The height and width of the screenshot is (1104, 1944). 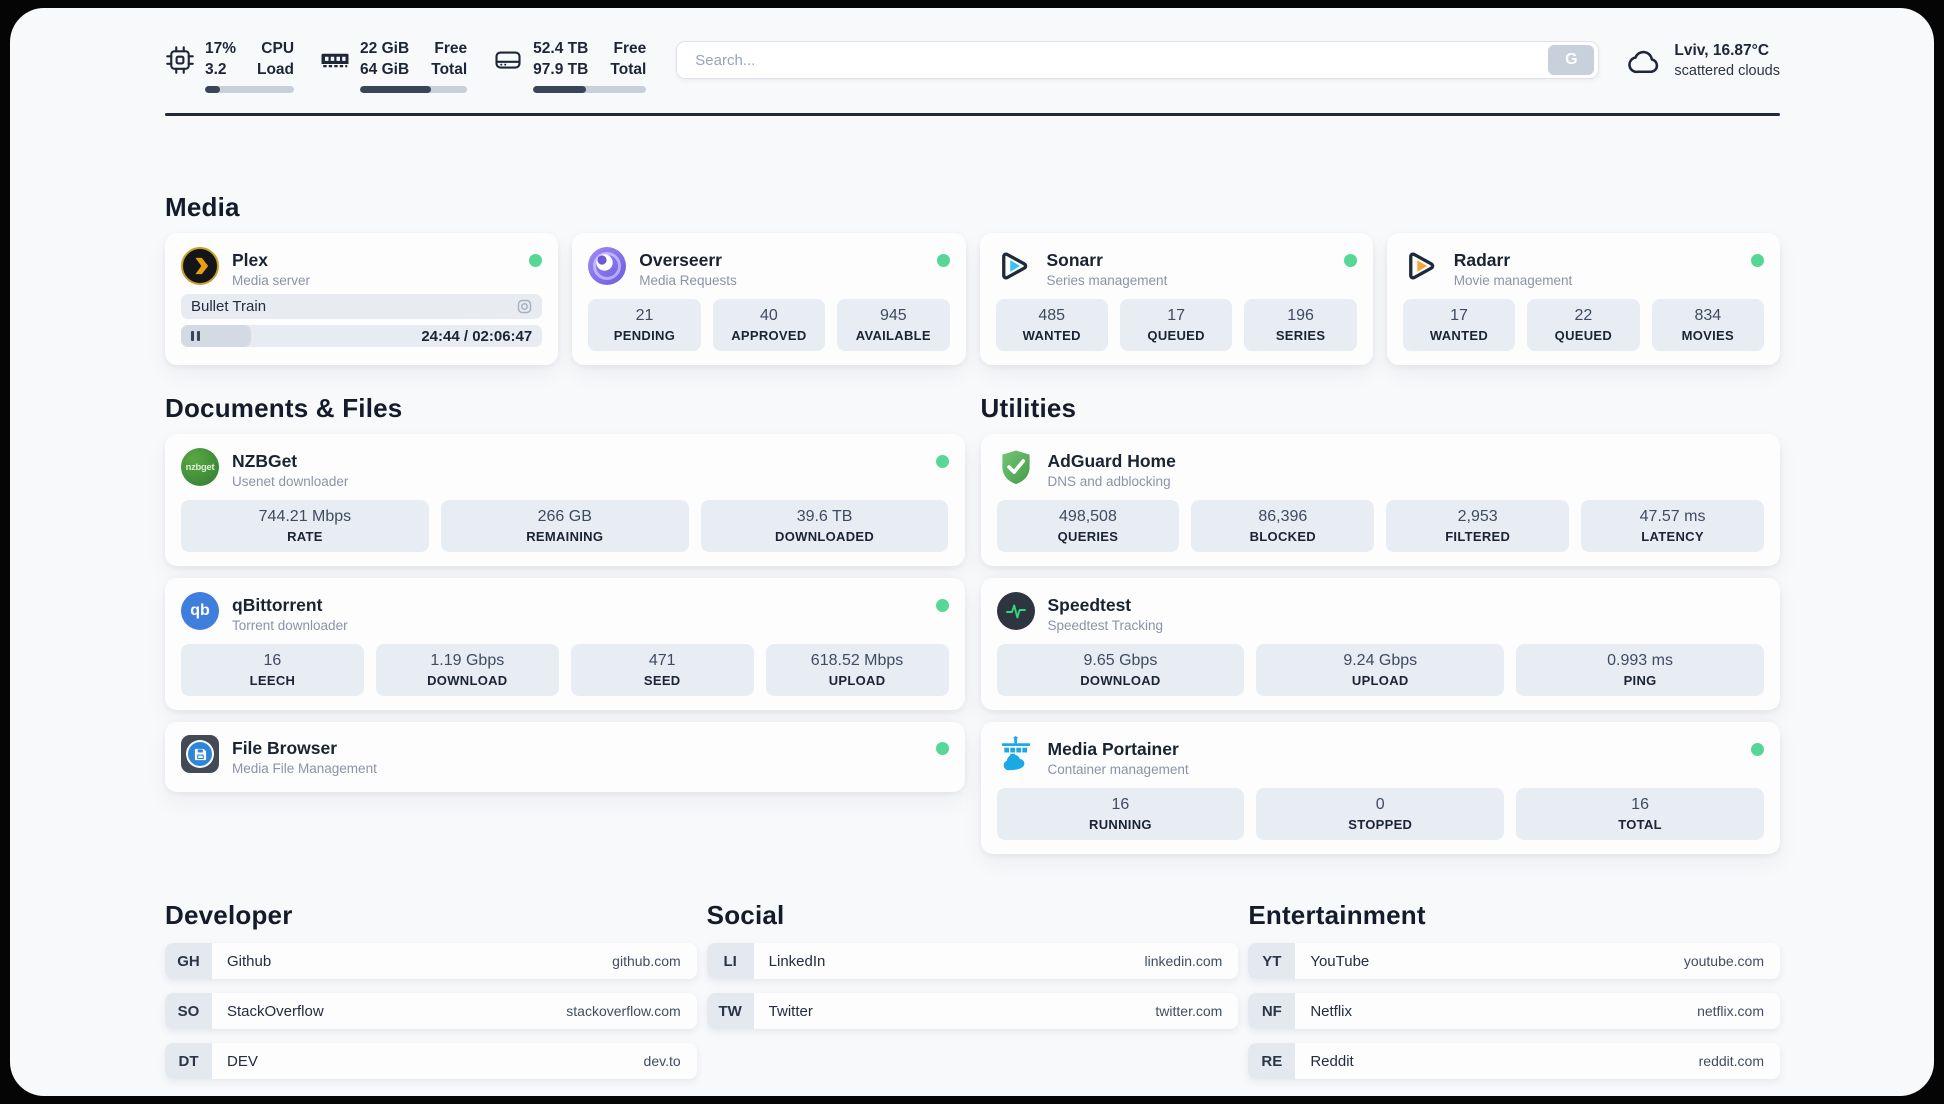 I want to click on stat-box: 16 RUNNING, so click(x=1120, y=814).